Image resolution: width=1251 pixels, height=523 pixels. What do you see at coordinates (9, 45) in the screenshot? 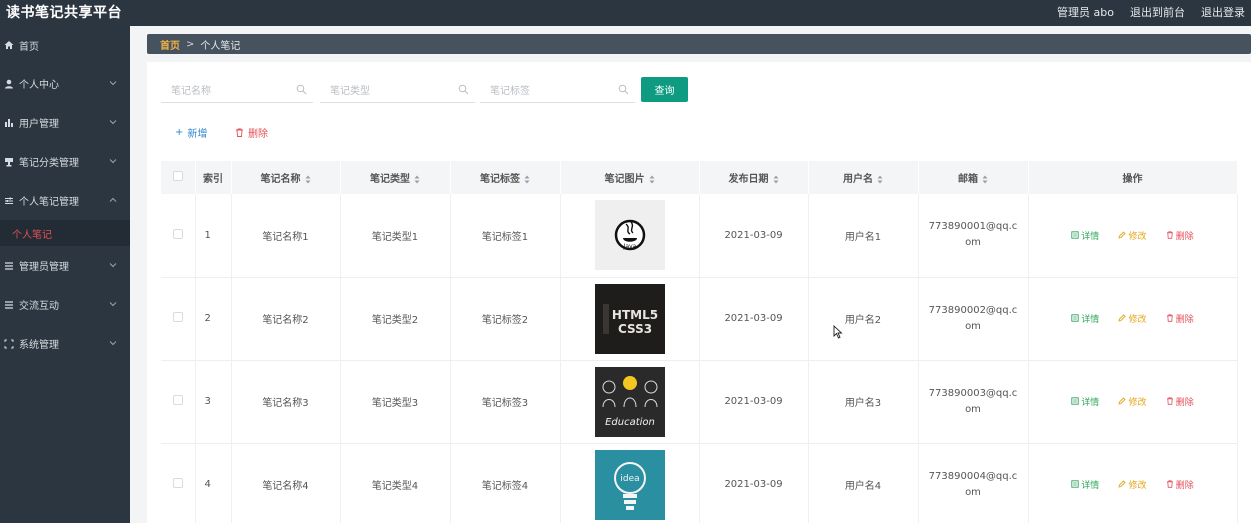
I see `home-icon` at bounding box center [9, 45].